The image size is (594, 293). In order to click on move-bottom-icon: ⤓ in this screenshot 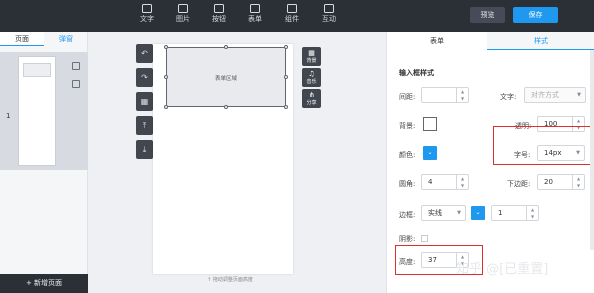, I will do `click(144, 149)`.